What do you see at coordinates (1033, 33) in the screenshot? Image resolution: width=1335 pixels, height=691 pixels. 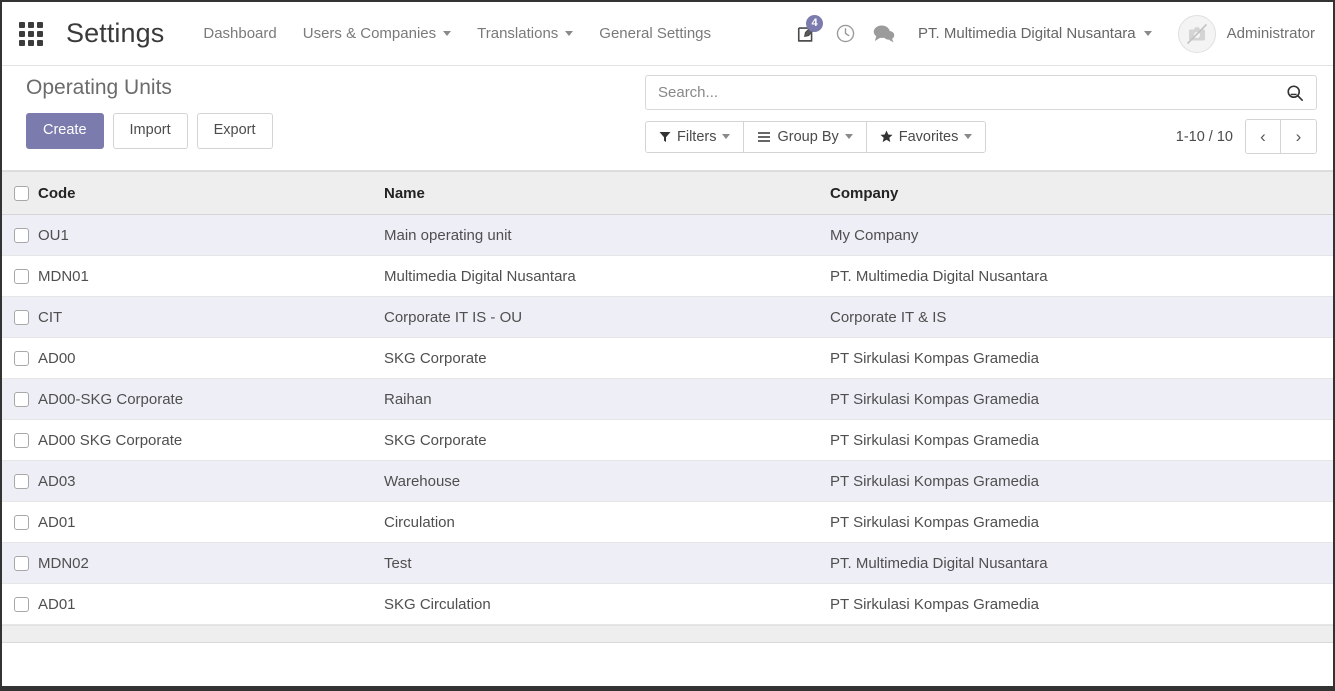 I see `company-selector: PT. Multimedia Digital Nusantara` at bounding box center [1033, 33].